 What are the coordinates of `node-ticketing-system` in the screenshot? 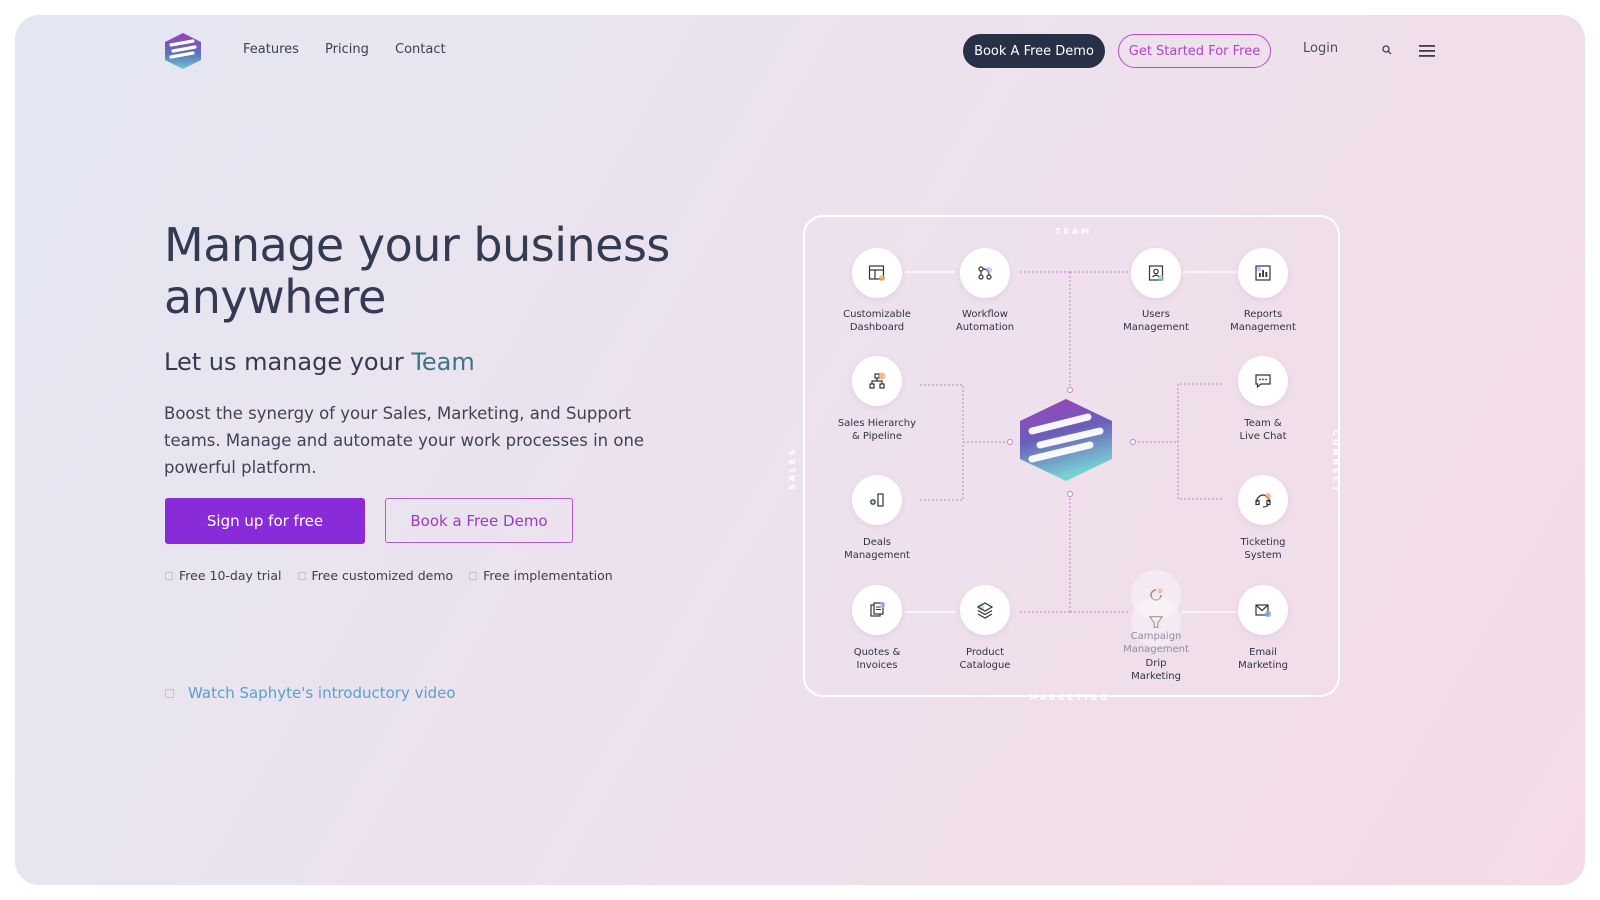 It's located at (1263, 500).